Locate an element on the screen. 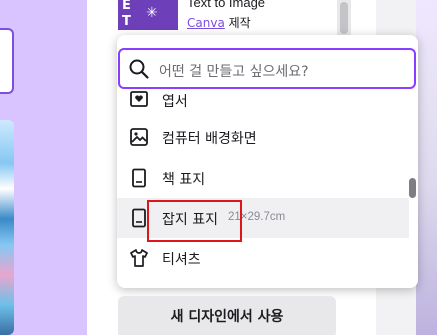 This screenshot has width=437, height=335. thumbnail-glyph: E is located at coordinates (126, 6).